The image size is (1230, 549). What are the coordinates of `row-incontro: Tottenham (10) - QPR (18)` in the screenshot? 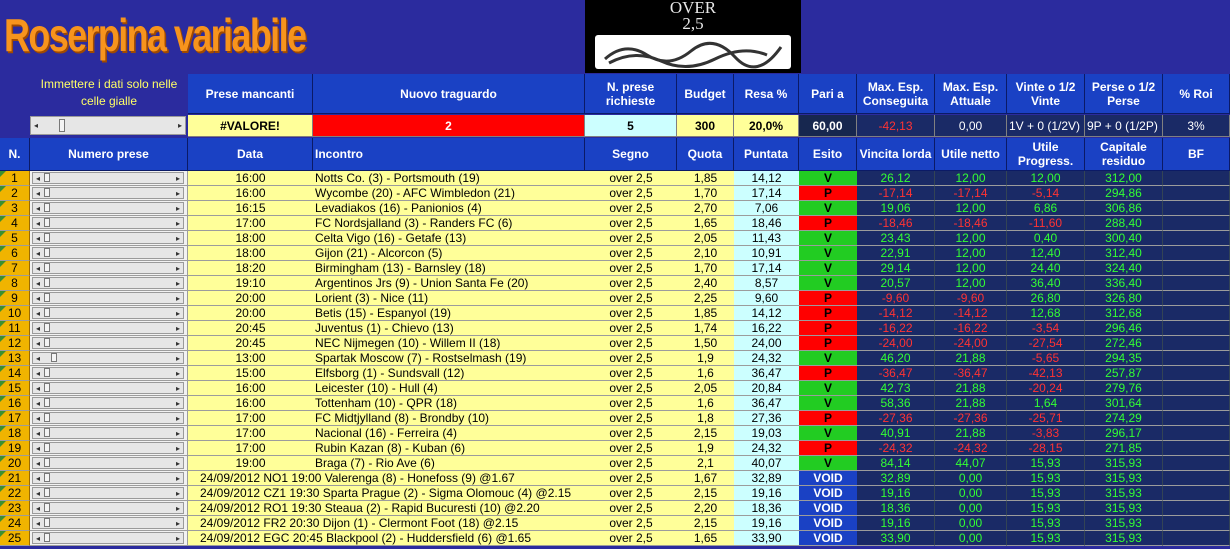 It's located at (449, 403).